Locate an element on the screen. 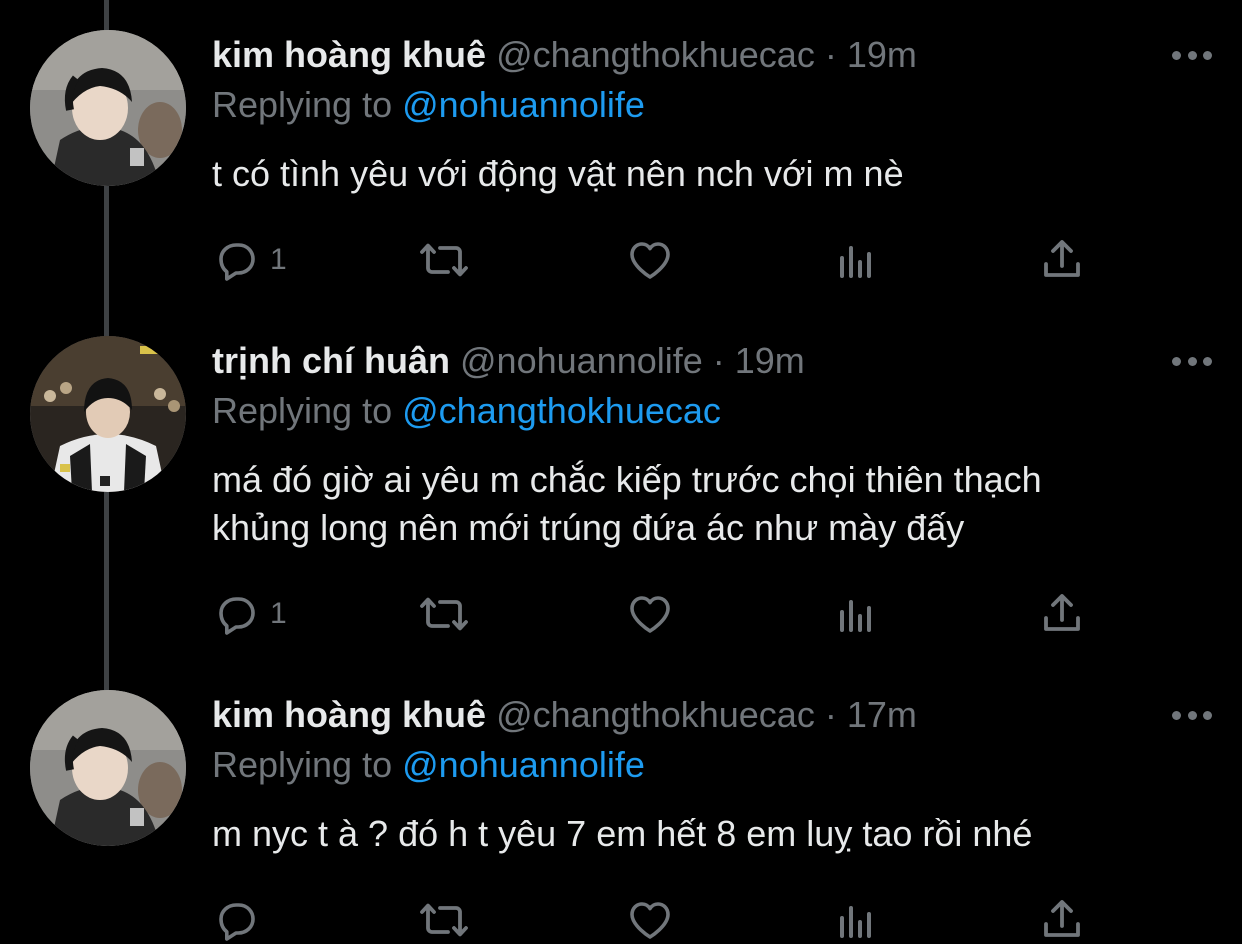  tweet-header: trịnh chí huân @nohuannolife · 19m is located at coordinates (508, 361).